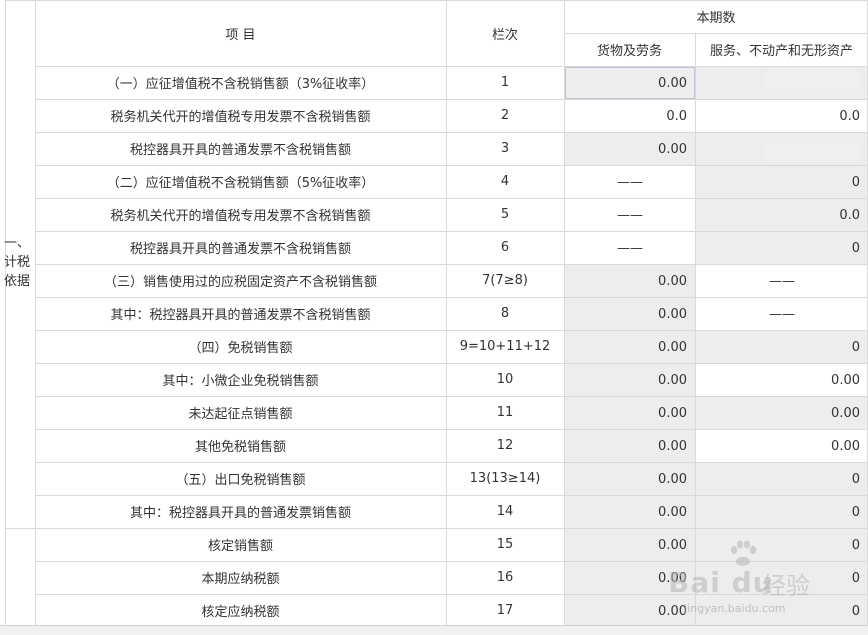 The height and width of the screenshot is (635, 868). I want to click on row-item-label: 核定应纳税额, so click(240, 612).